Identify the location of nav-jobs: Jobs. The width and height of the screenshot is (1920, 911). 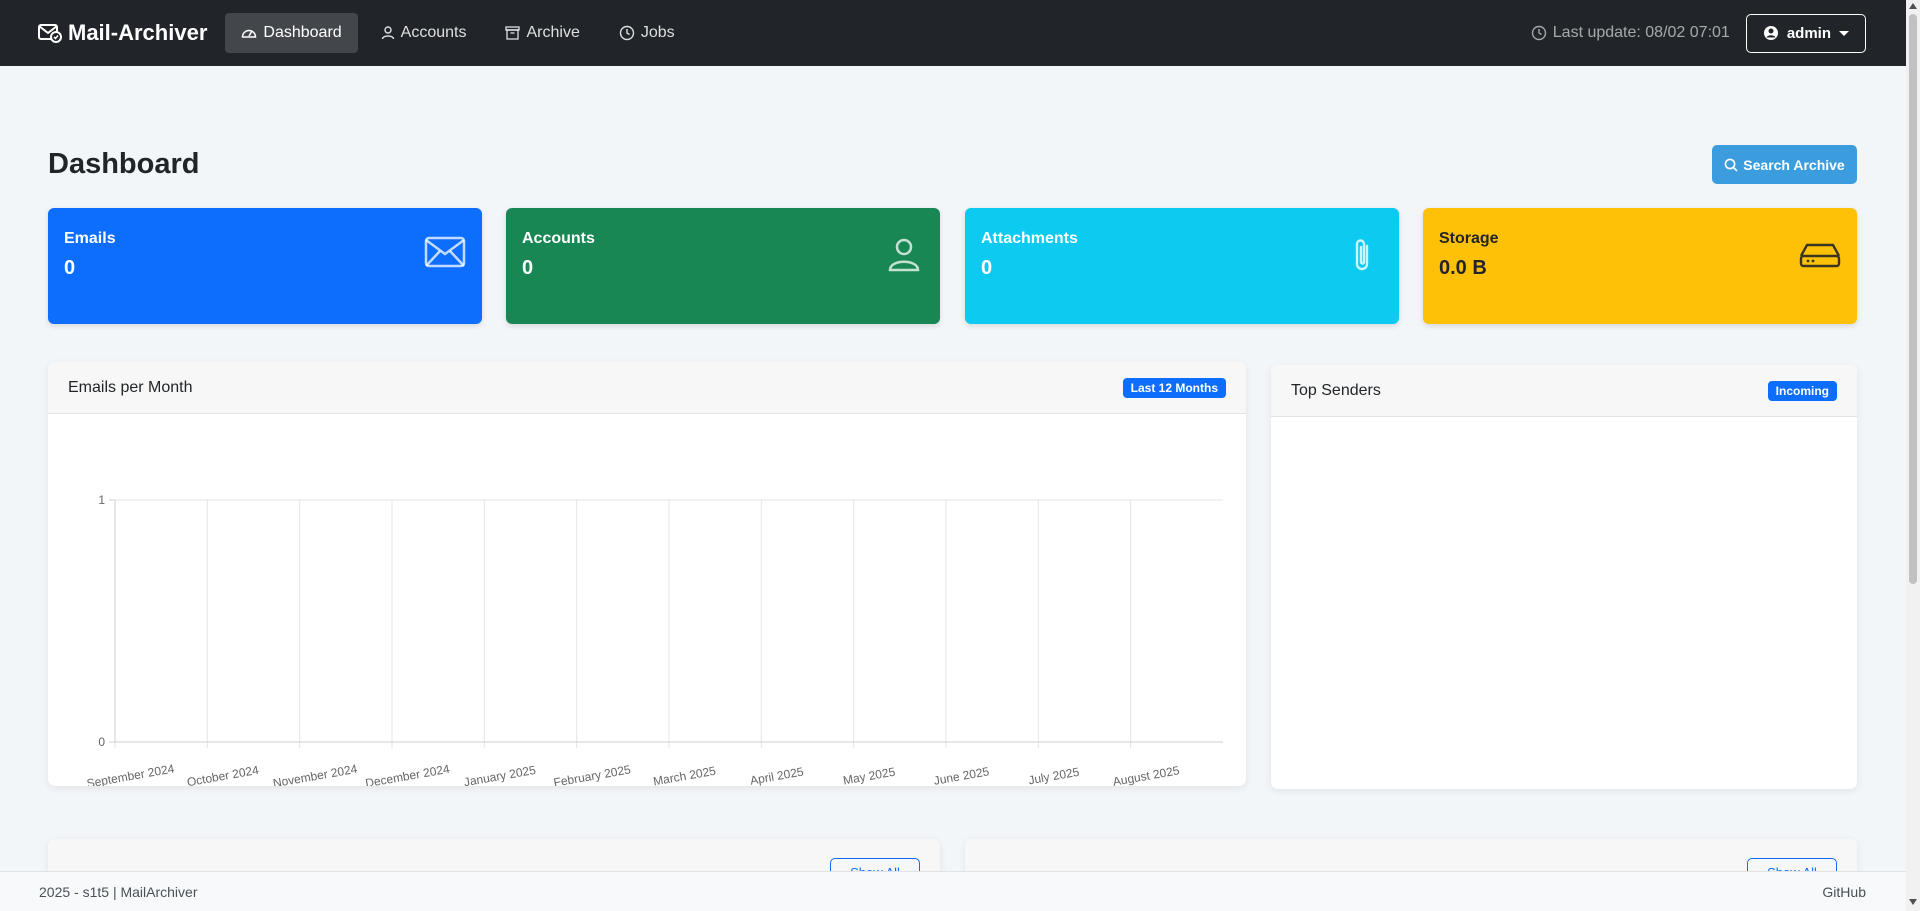
(647, 33).